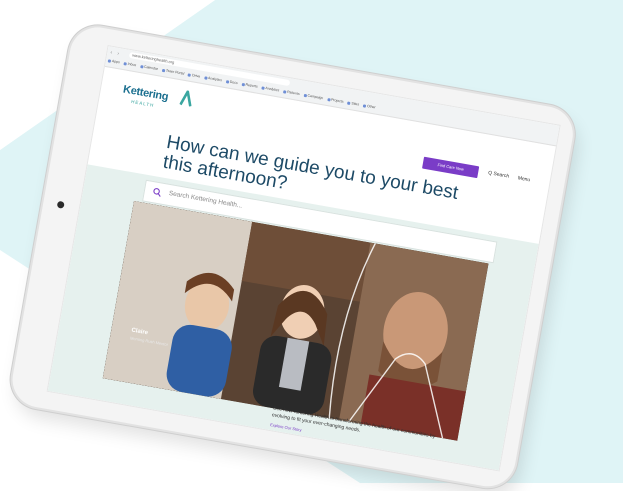  I want to click on bookmark-item: Other, so click(369, 106).